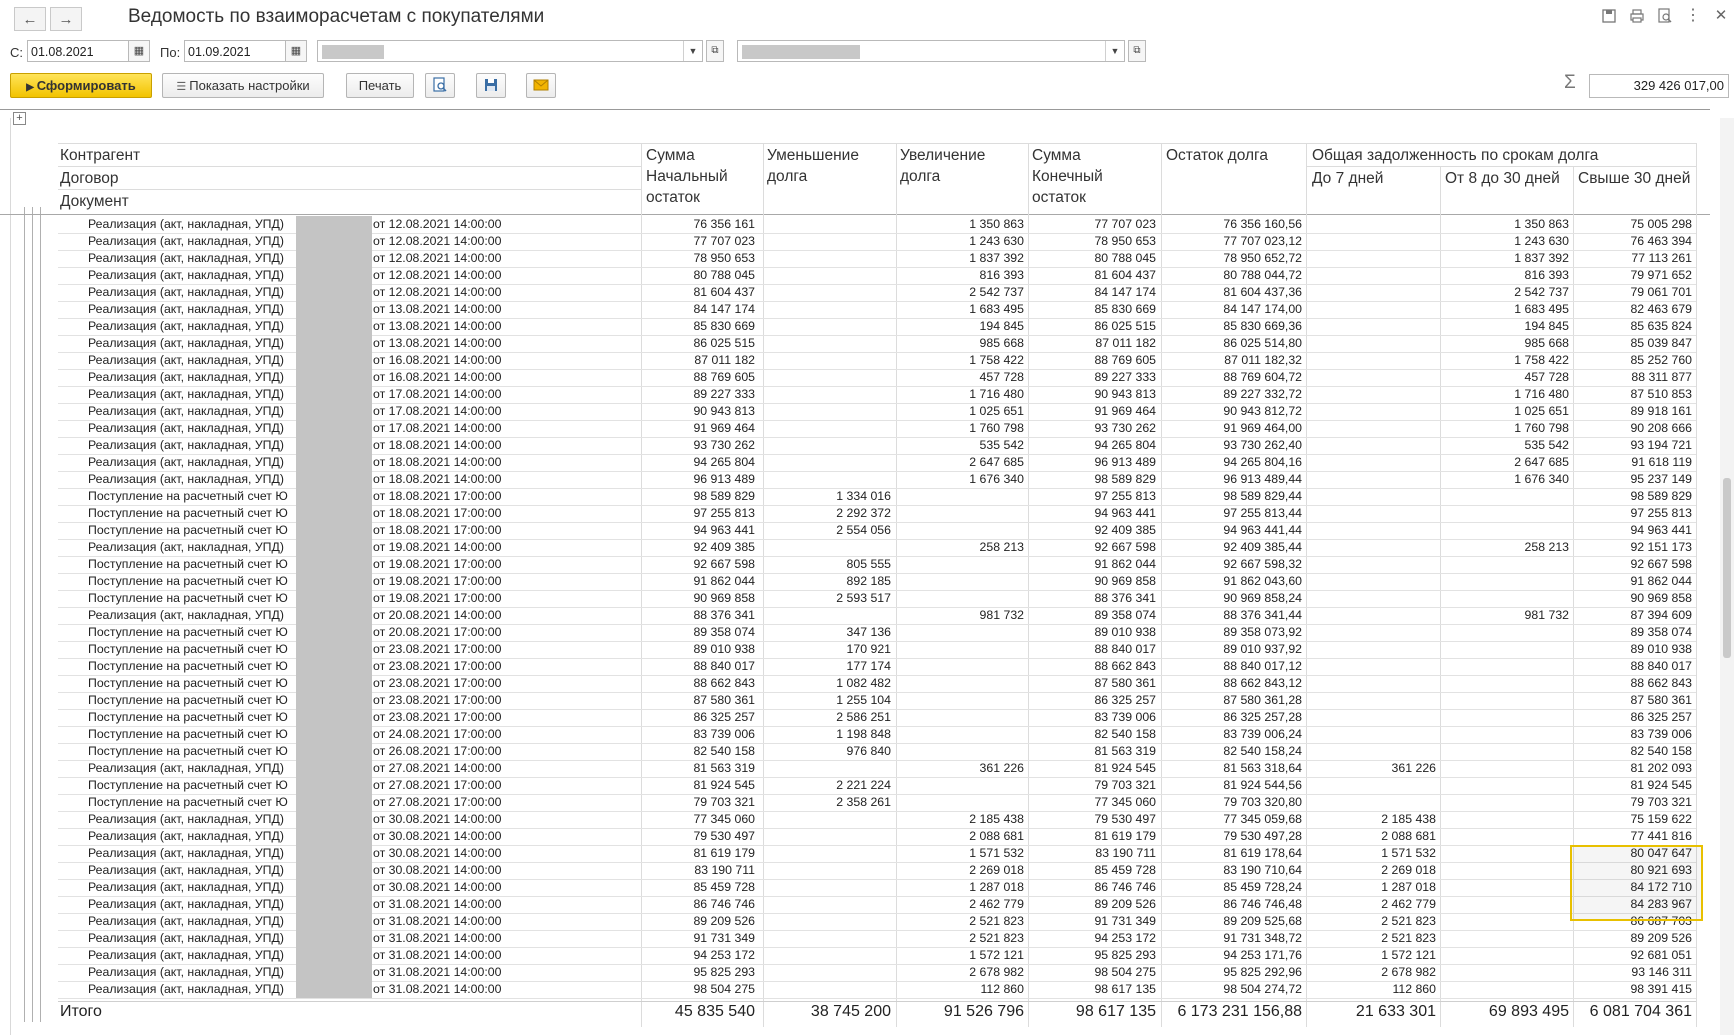 The height and width of the screenshot is (1035, 1734). I want to click on close-icon: ✕, so click(1721, 17).